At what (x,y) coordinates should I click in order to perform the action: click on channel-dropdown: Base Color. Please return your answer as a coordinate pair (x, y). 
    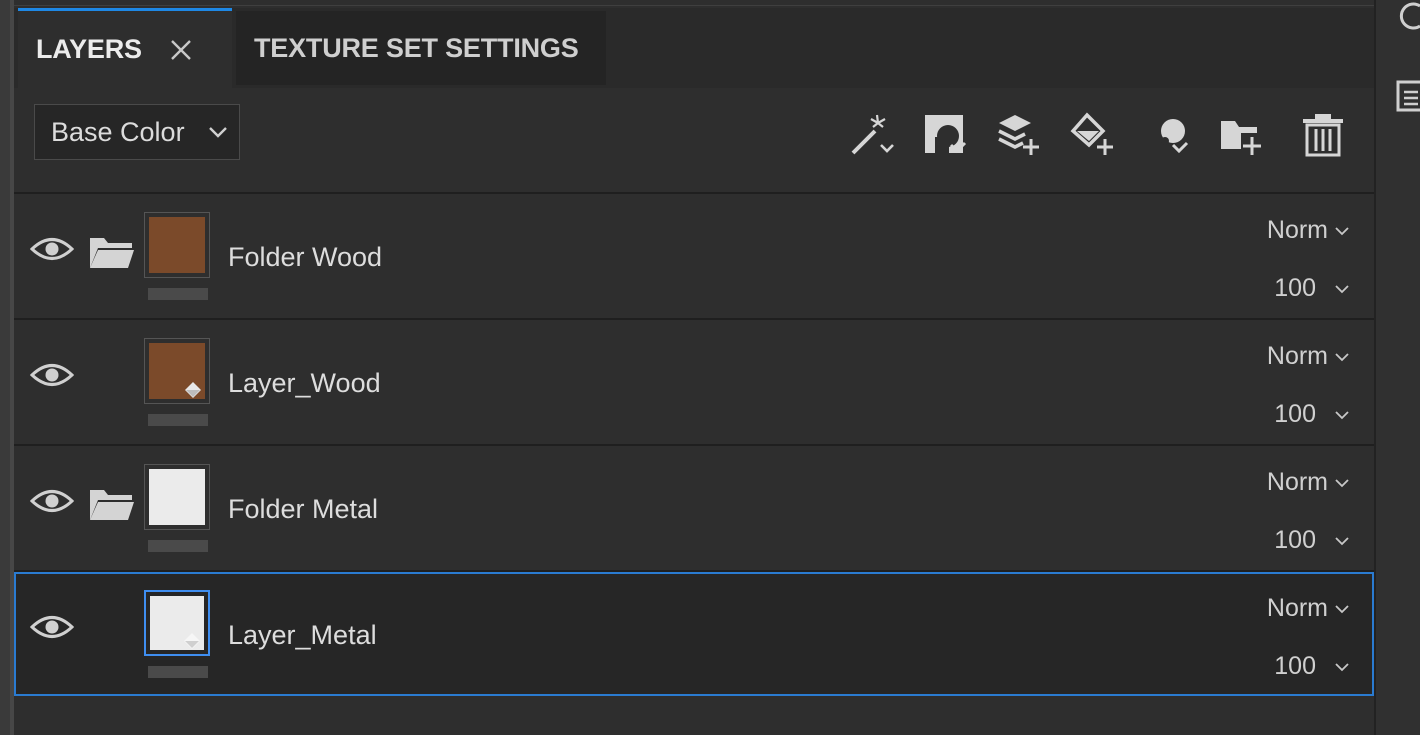
    Looking at the image, I should click on (137, 132).